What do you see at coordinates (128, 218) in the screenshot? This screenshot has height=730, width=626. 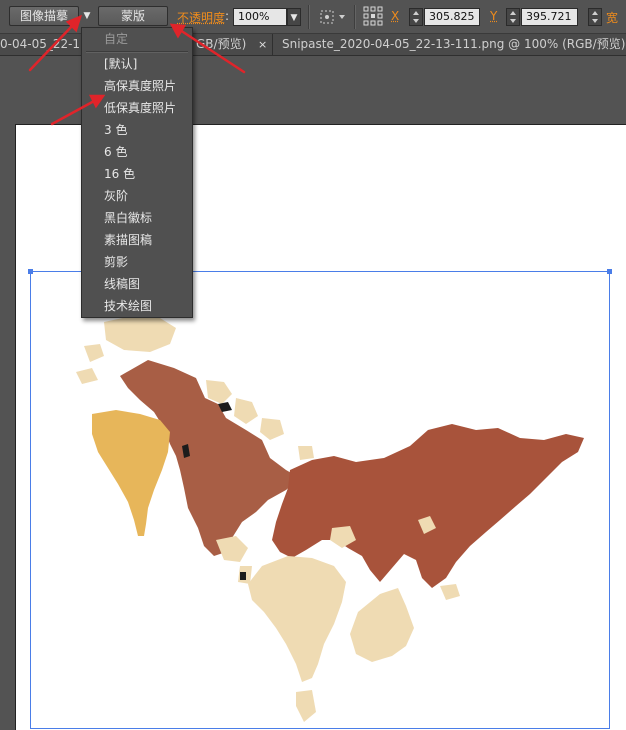 I see `menu-item-black-white-logo: 黑白徽标` at bounding box center [128, 218].